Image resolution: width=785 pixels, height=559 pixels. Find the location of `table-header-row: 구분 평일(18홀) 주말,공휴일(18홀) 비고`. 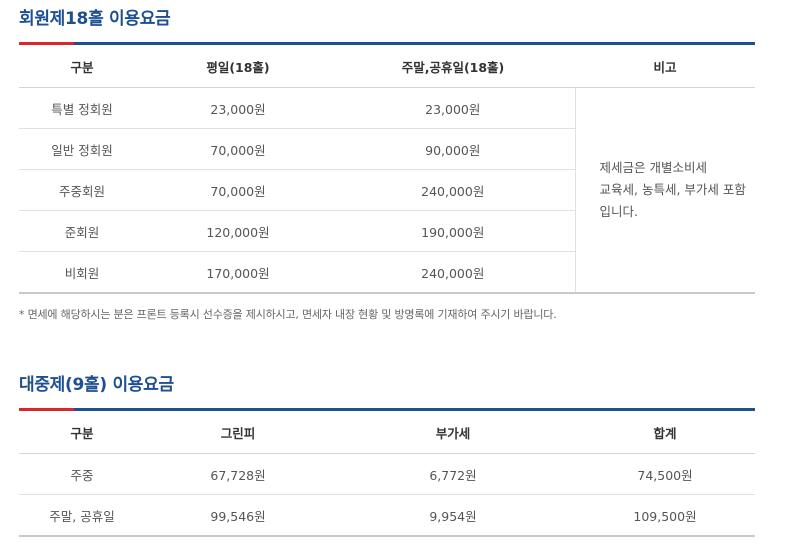

table-header-row: 구분 평일(18홀) 주말,공휴일(18홀) 비고 is located at coordinates (387, 66).